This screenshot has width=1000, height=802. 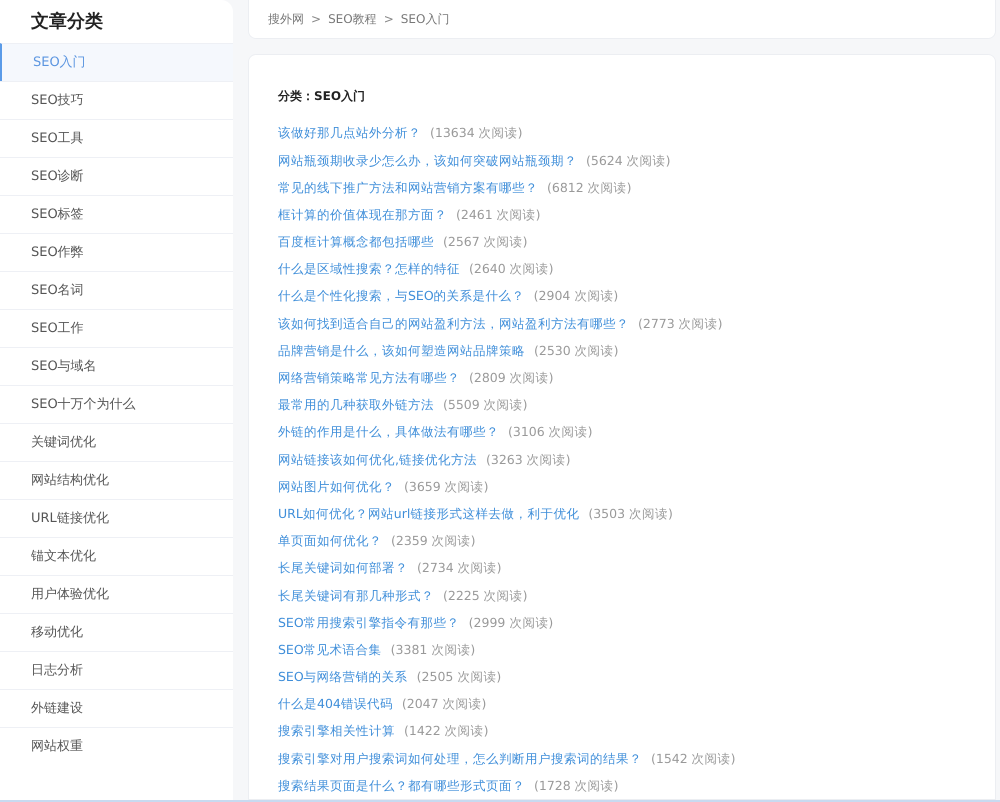 I want to click on article-link: 什么是区域性搜索？怎样的特征, so click(x=369, y=268).